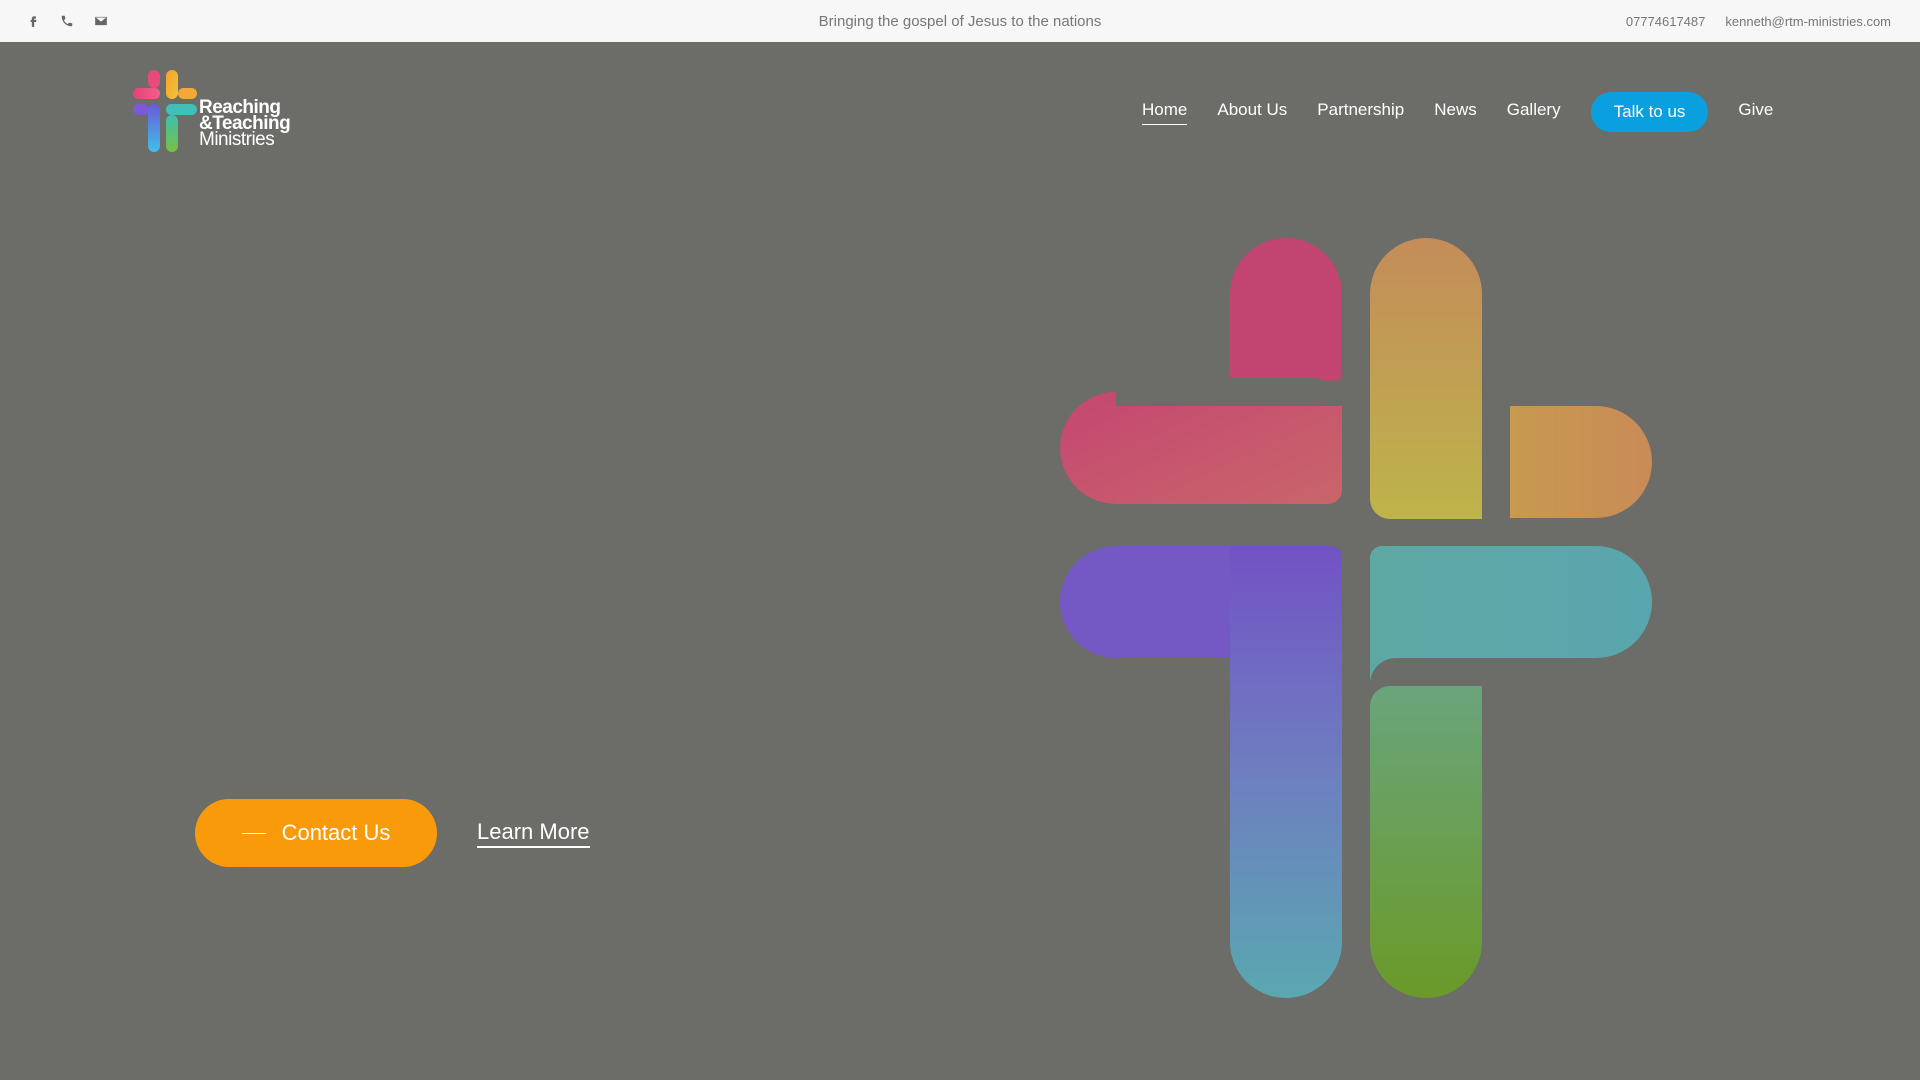  Describe the element at coordinates (1201, 439) in the screenshot. I see `cross-piece-left-arm` at that location.